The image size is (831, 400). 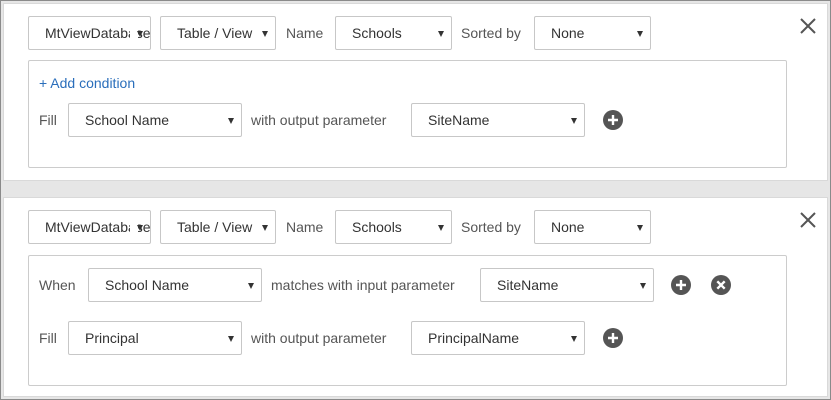 I want to click on when-field-value: School Name, so click(x=147, y=285).